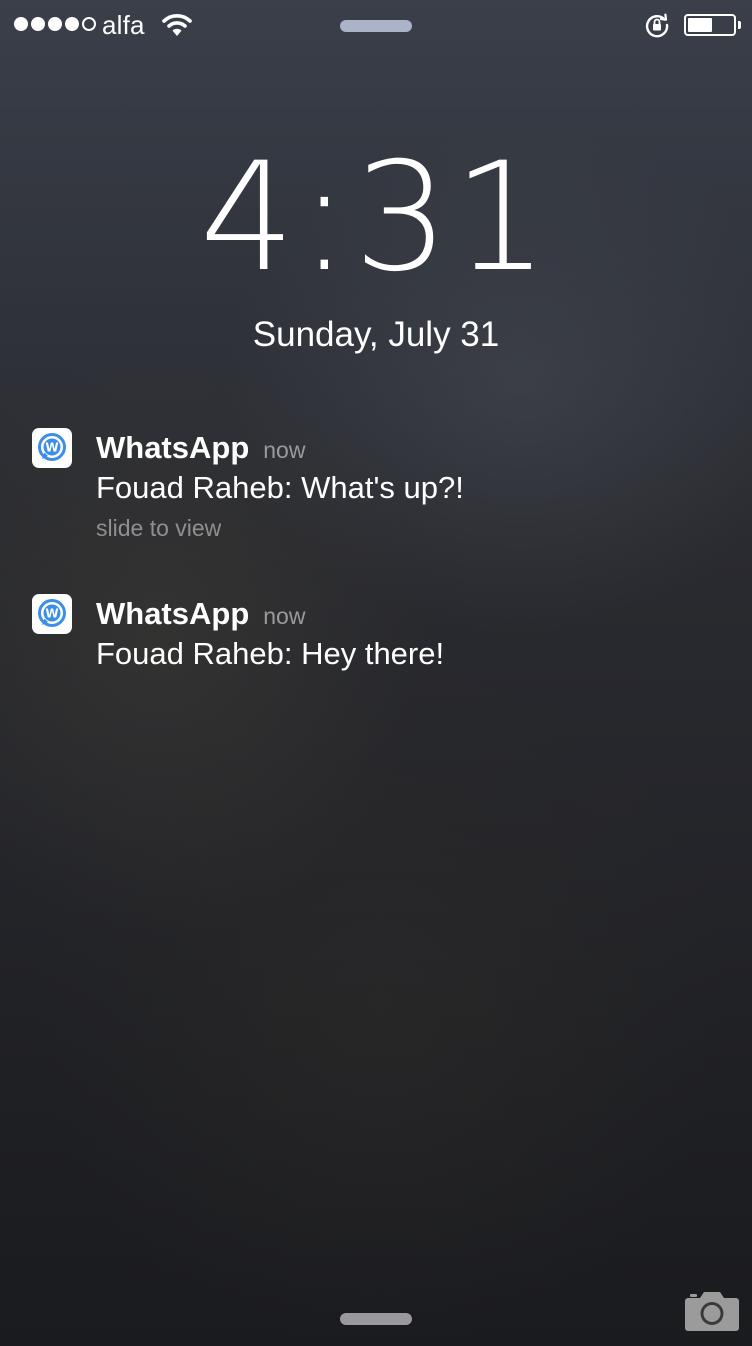 Image resolution: width=752 pixels, height=1346 pixels. What do you see at coordinates (700, 25) in the screenshot?
I see `battery-fill` at bounding box center [700, 25].